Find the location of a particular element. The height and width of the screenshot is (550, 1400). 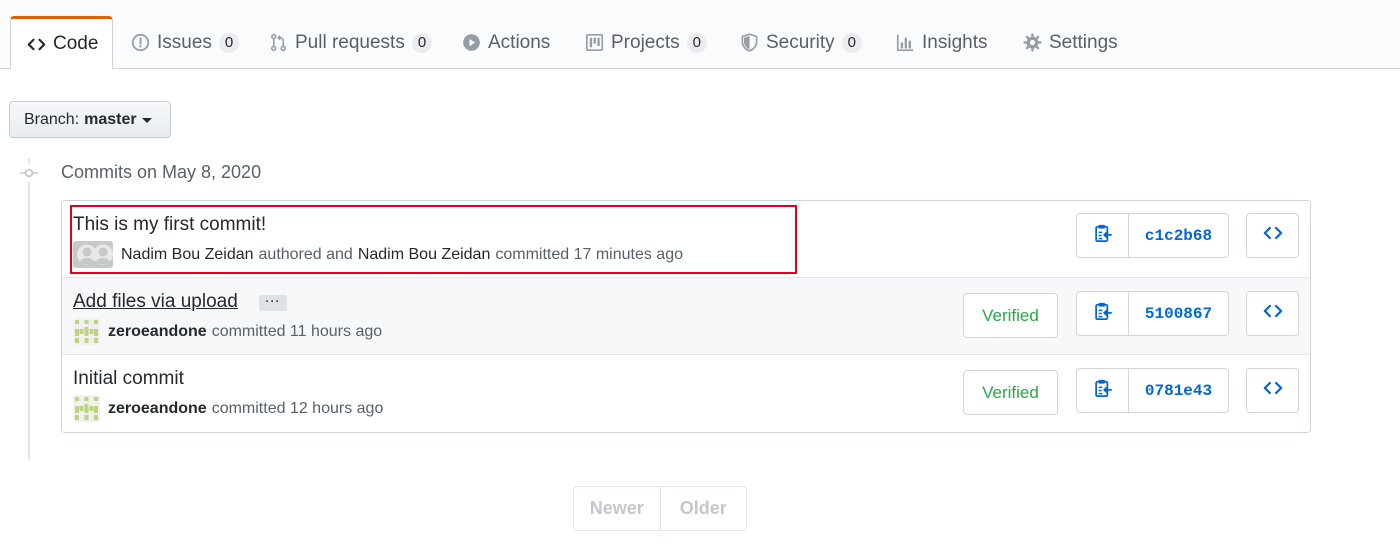

tab-issues: Issues 0 is located at coordinates (185, 42).